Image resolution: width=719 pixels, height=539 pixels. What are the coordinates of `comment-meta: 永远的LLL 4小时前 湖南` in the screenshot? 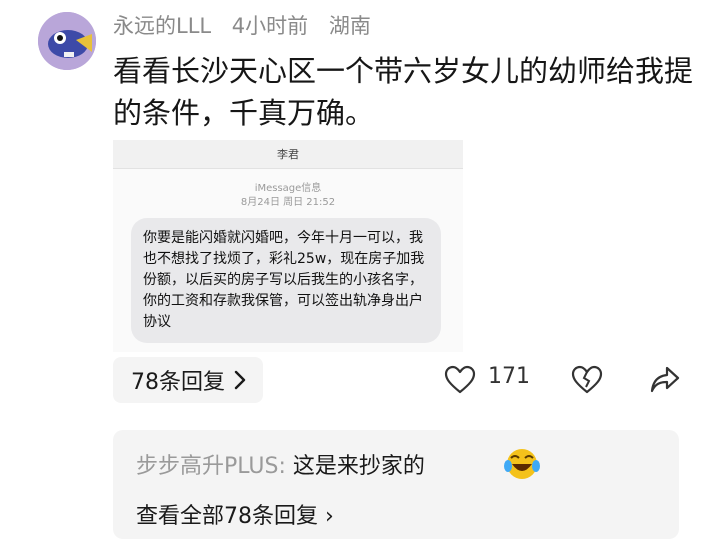 It's located at (249, 25).